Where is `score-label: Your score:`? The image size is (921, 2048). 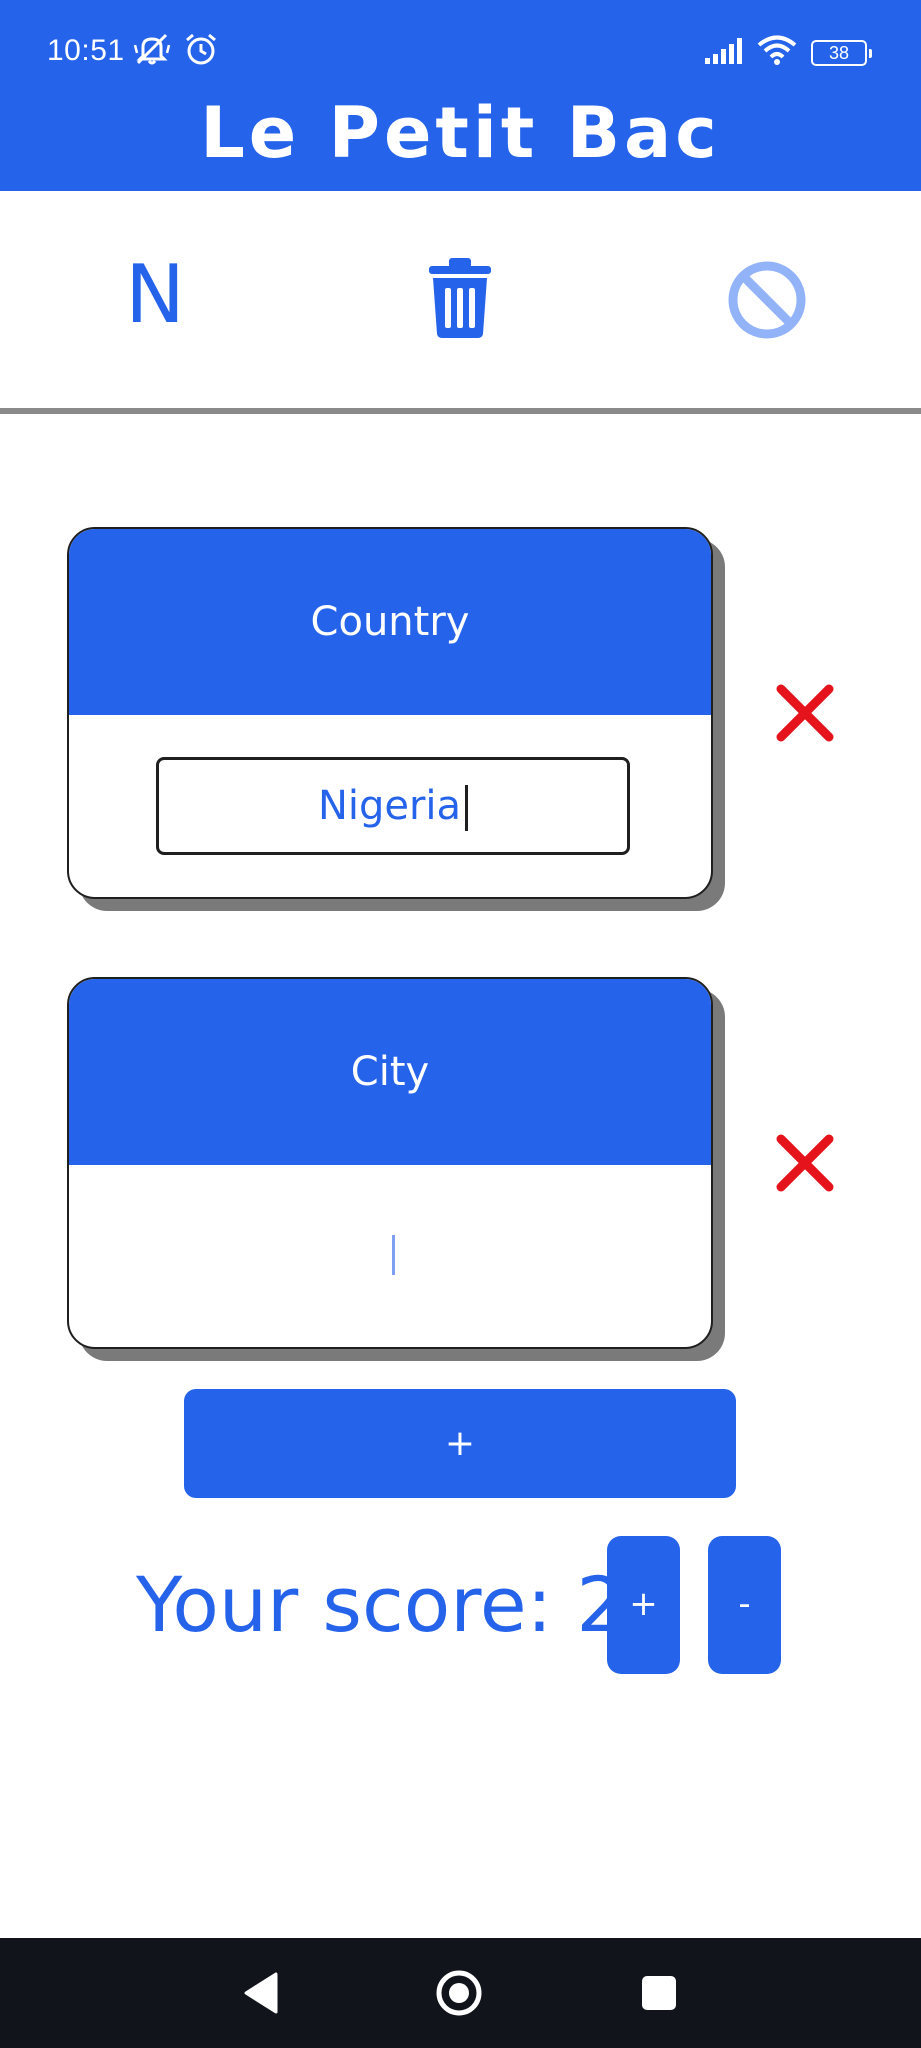
score-label: Your score: is located at coordinates (344, 1604).